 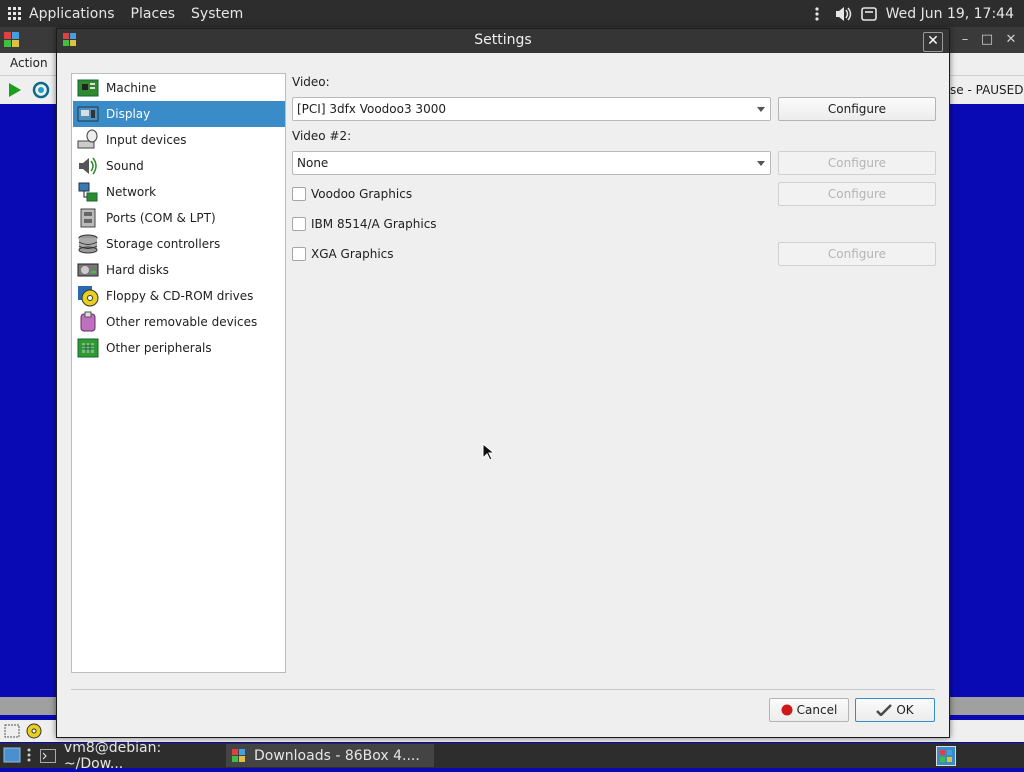 I want to click on category-hard-disks: Hard disks, so click(x=179, y=270).